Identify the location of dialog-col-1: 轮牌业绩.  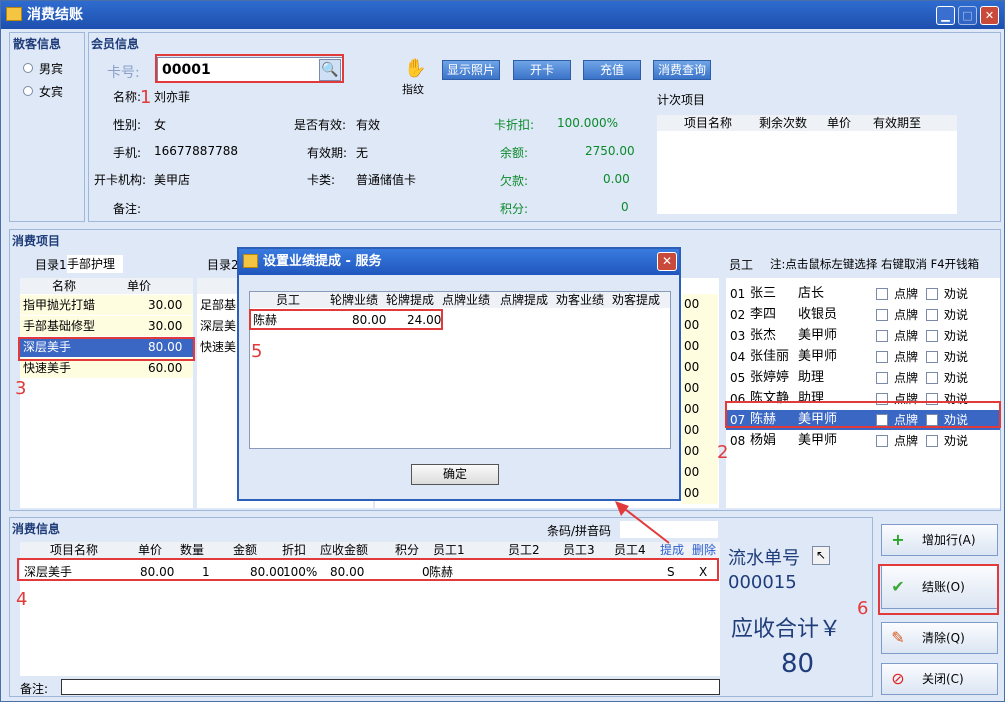
(354, 300).